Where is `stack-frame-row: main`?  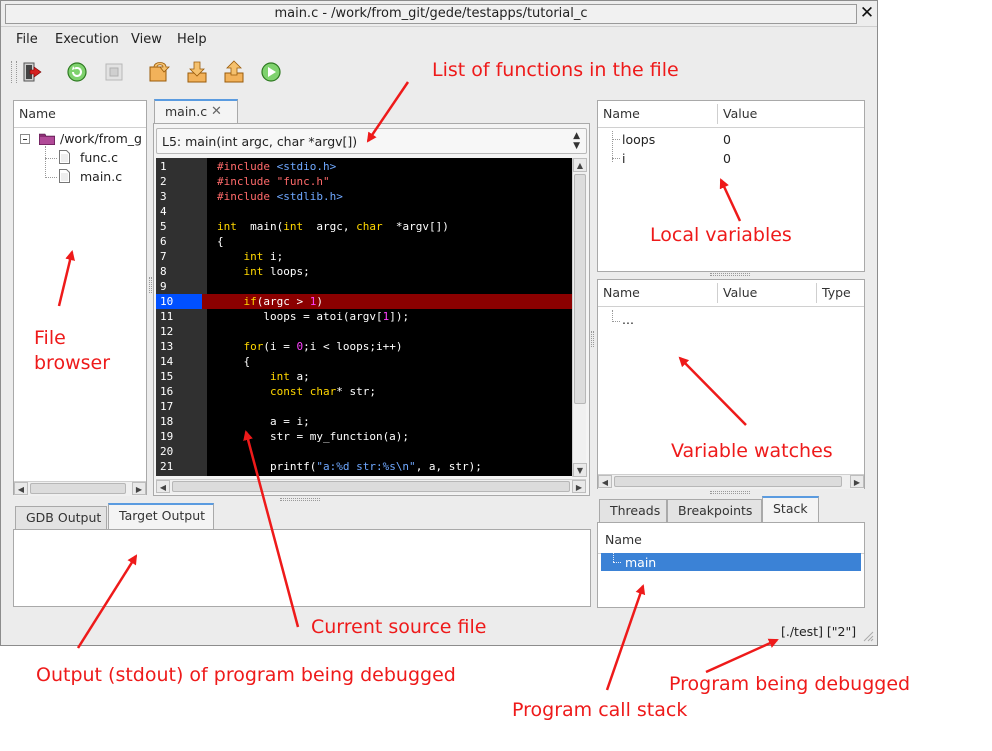 stack-frame-row: main is located at coordinates (731, 562).